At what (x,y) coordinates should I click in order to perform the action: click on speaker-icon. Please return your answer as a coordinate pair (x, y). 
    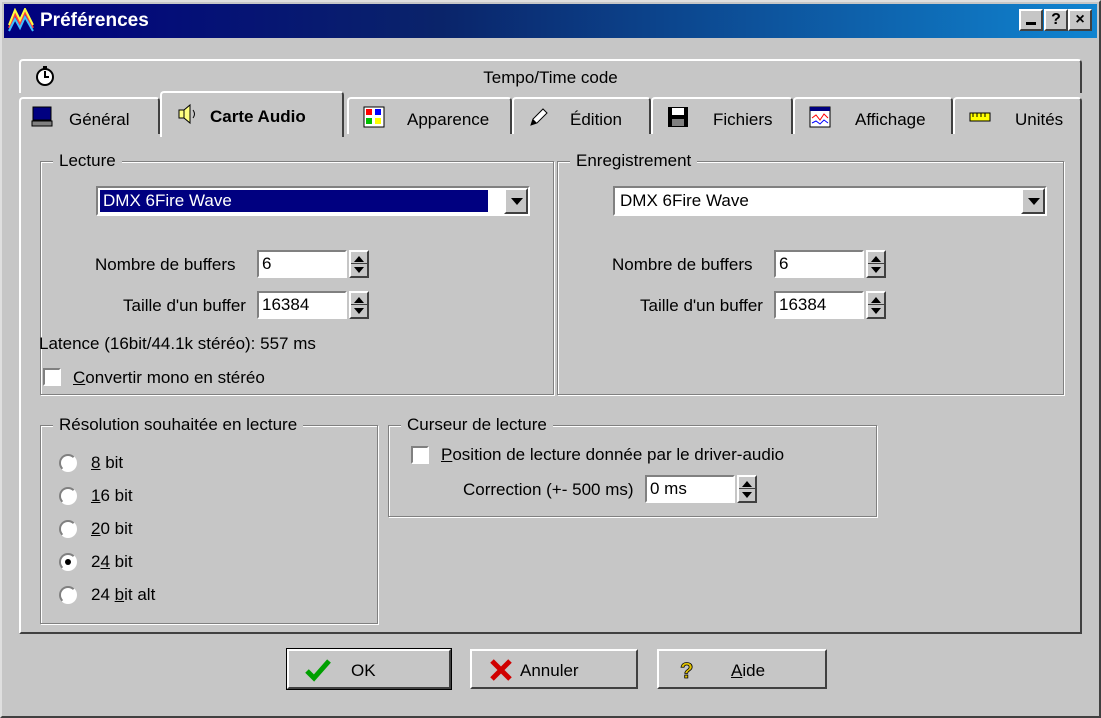
    Looking at the image, I should click on (186, 114).